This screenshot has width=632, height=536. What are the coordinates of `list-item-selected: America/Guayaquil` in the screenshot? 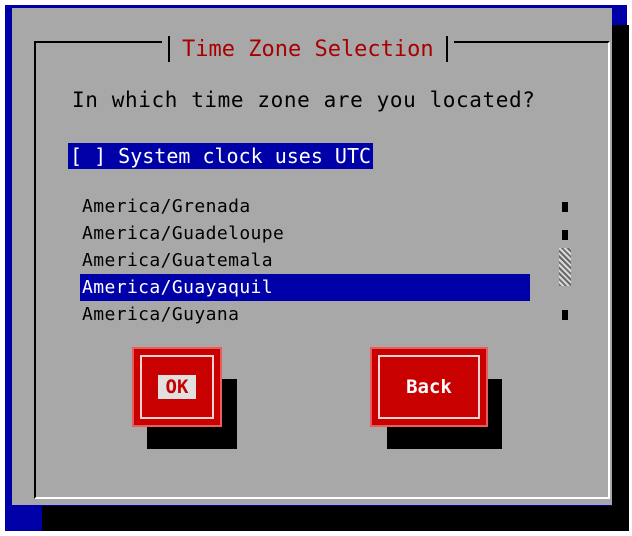 It's located at (305, 287).